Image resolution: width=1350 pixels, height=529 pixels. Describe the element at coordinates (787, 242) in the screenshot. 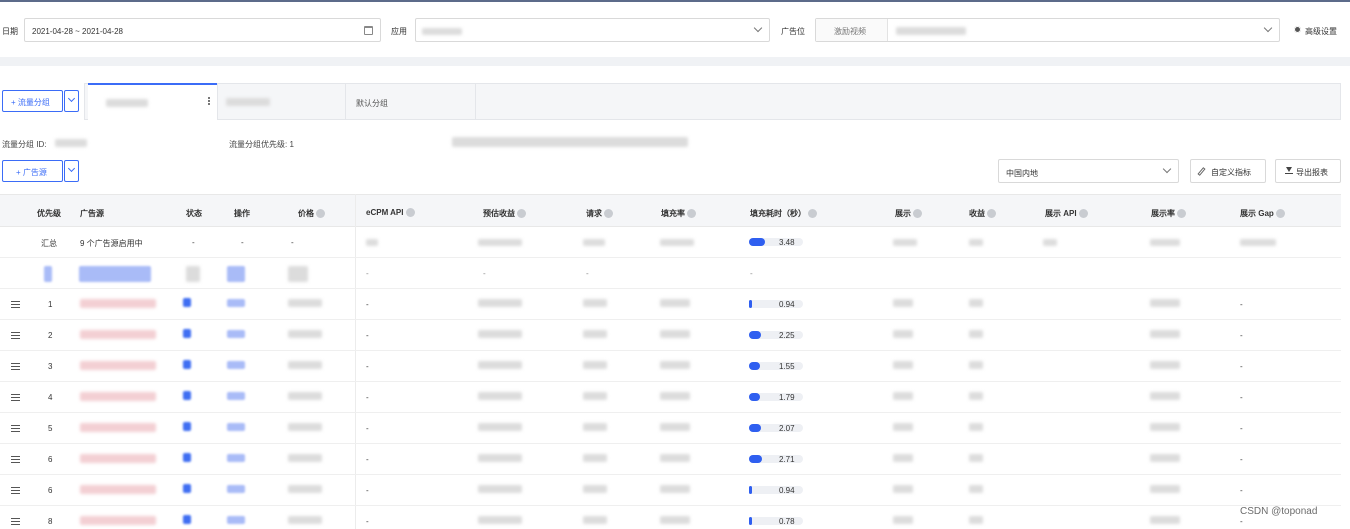

I see `fill-time-value: 3.48` at that location.